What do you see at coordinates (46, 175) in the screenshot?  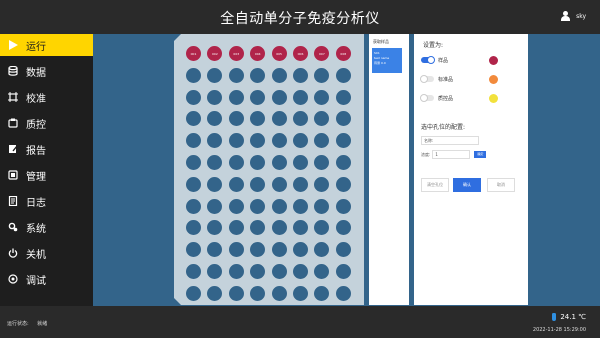 I see `sidebar-item-management: 管理` at bounding box center [46, 175].